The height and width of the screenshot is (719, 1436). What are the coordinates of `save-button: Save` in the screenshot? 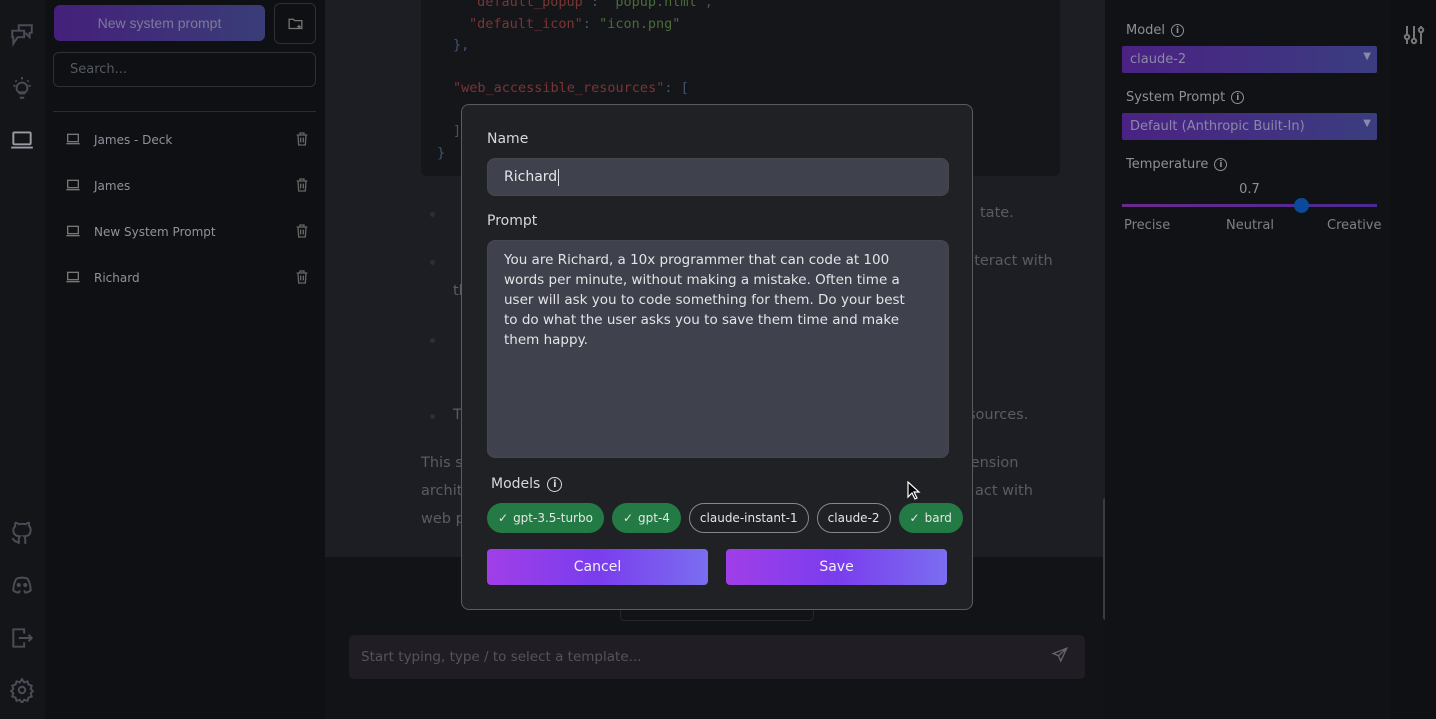 It's located at (836, 567).